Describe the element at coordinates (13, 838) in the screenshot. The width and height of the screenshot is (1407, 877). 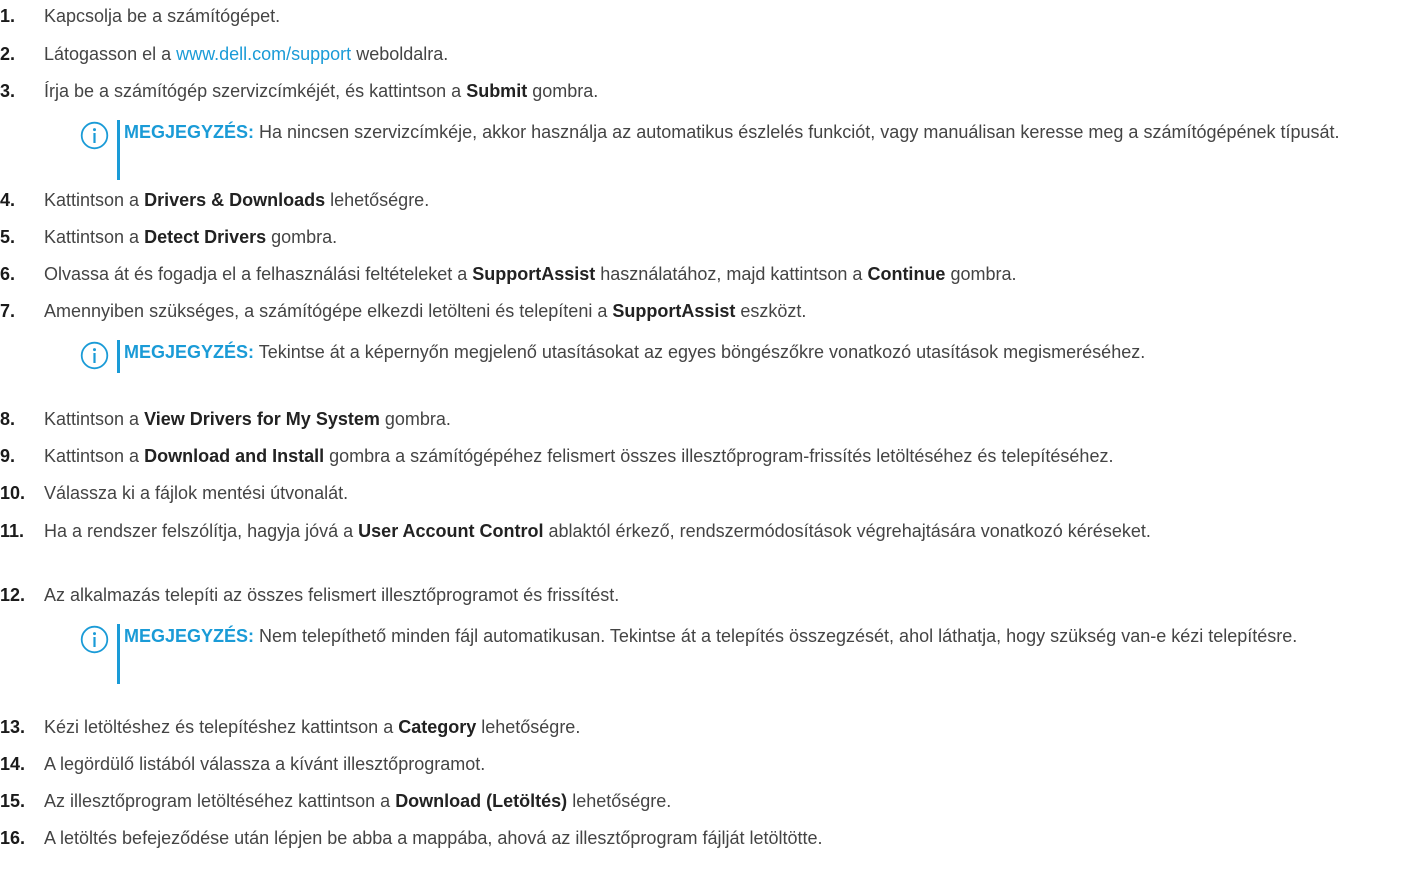
I see `step-number: 16.` at that location.